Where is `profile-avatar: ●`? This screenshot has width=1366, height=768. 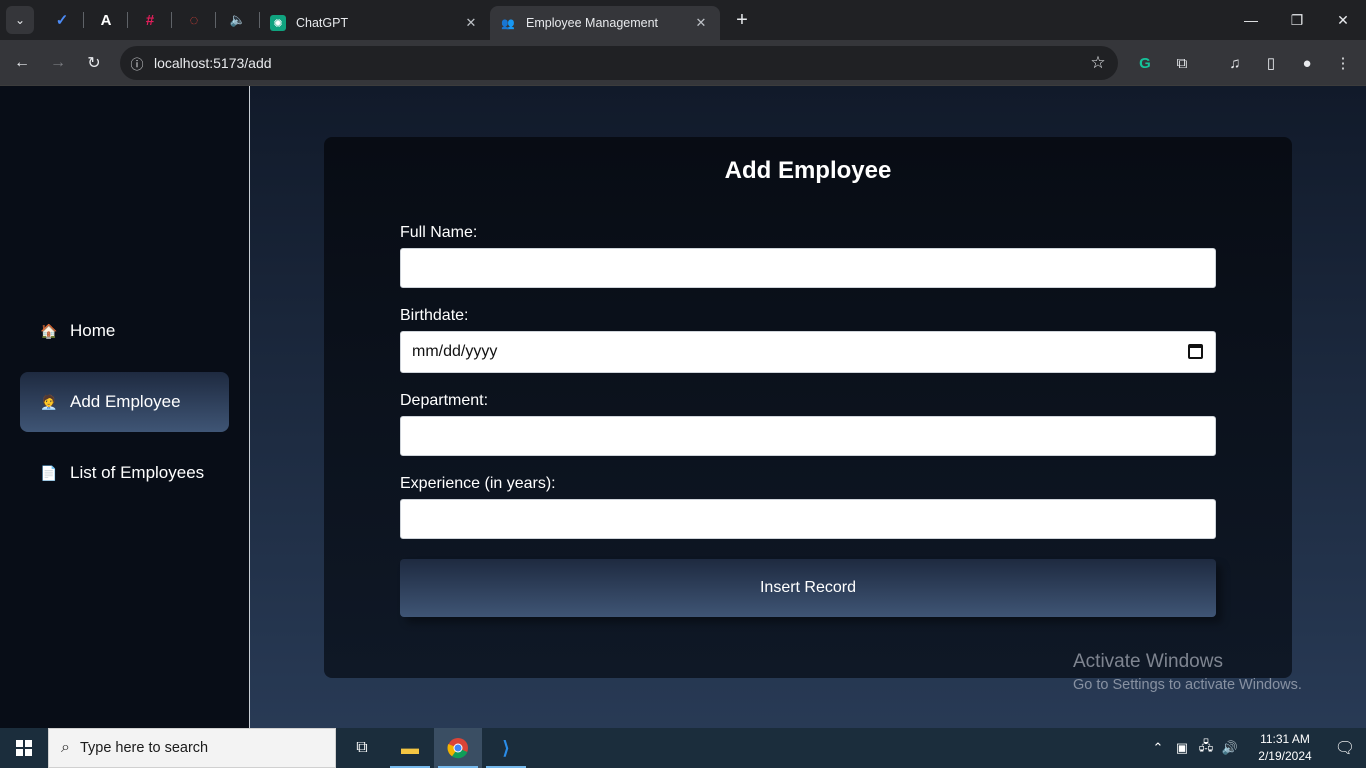 profile-avatar: ● is located at coordinates (1307, 63).